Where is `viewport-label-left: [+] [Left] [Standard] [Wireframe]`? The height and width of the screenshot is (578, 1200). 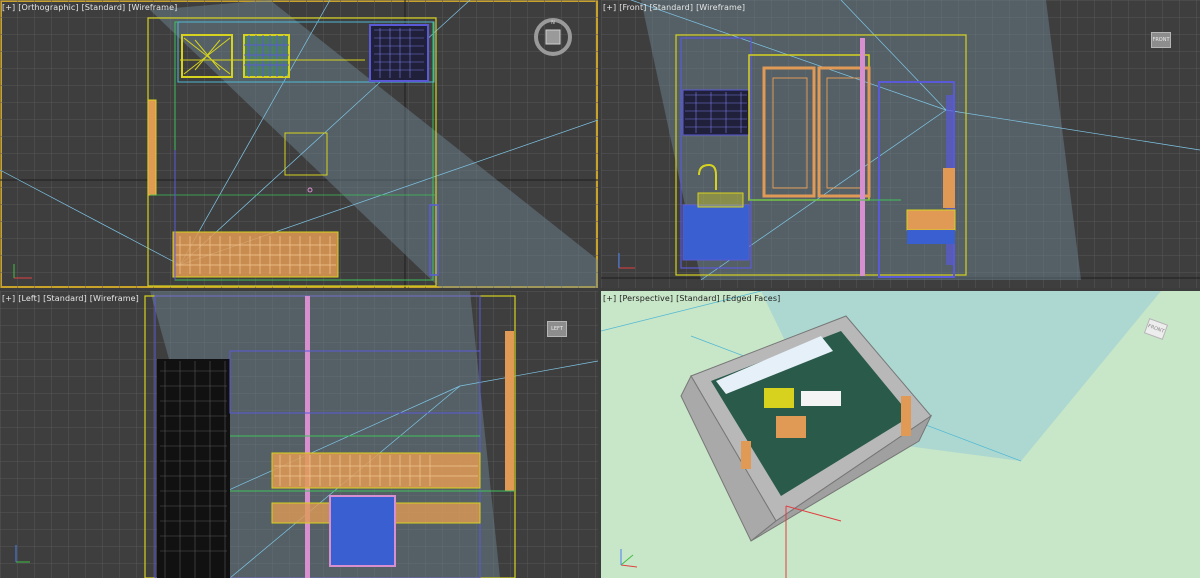
viewport-label-left: [+] [Left] [Standard] [Wireframe] is located at coordinates (72, 298).